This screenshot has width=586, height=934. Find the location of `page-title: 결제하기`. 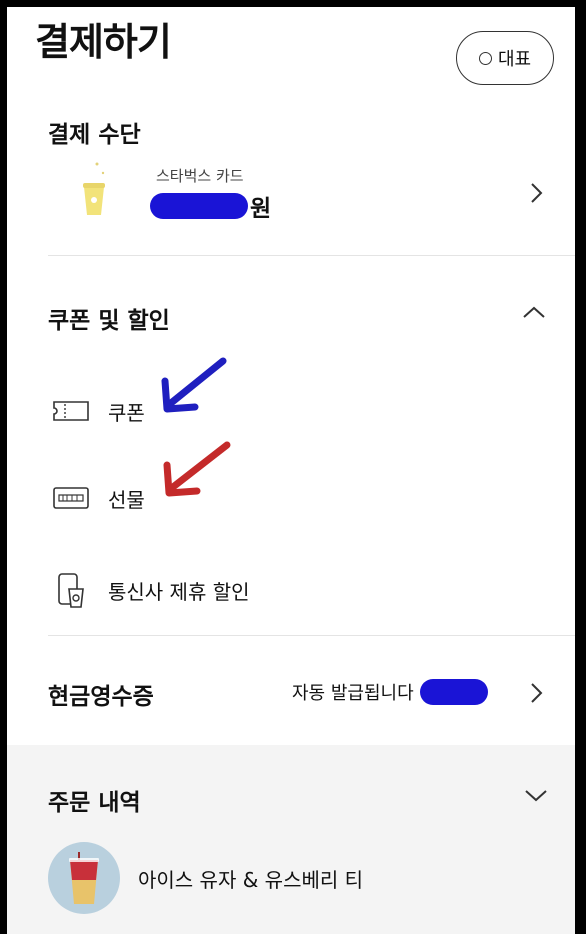

page-title: 결제하기 is located at coordinates (103, 42).